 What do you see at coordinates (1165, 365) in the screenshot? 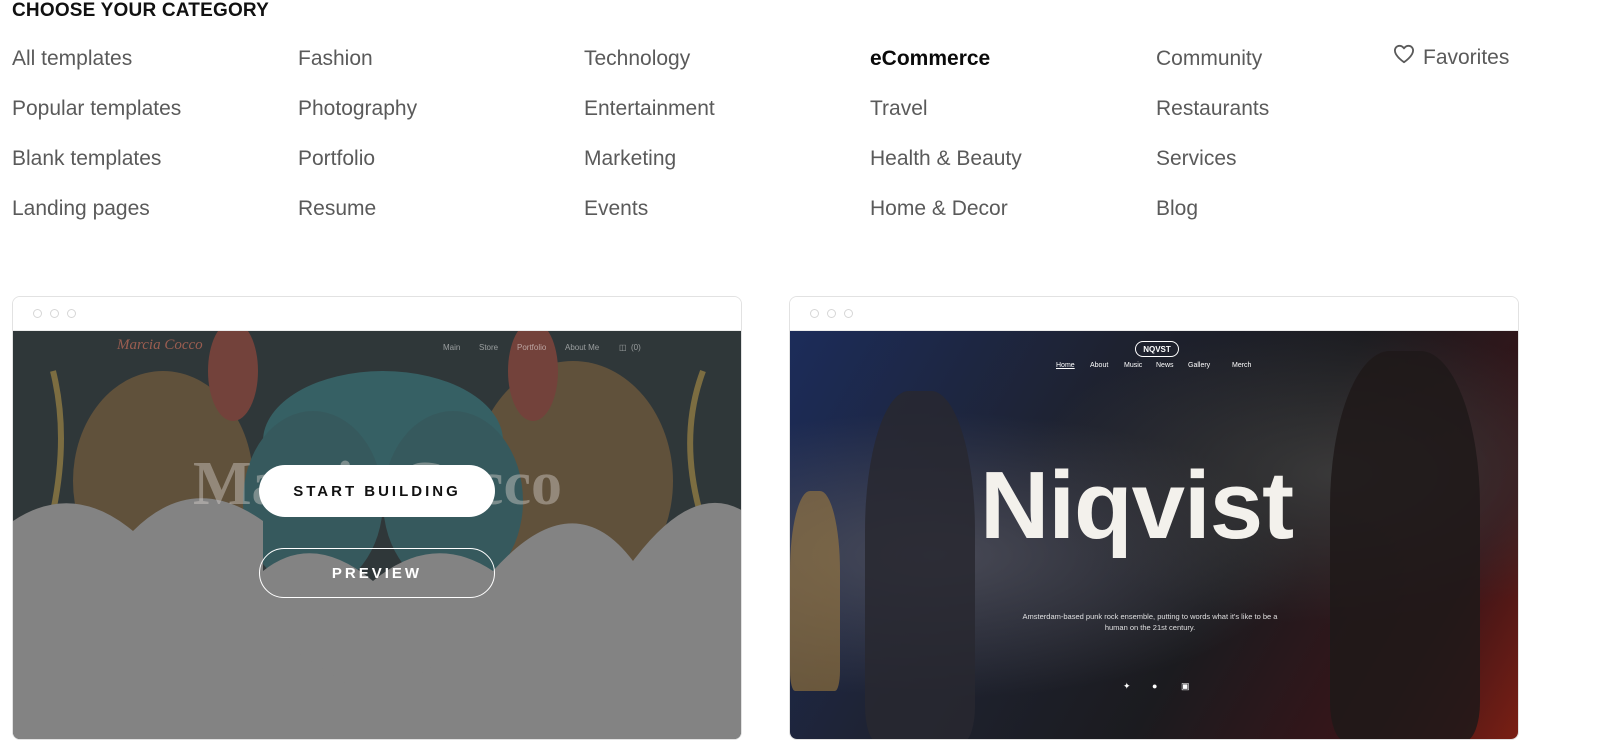
I see `site-nav-item: News` at bounding box center [1165, 365].